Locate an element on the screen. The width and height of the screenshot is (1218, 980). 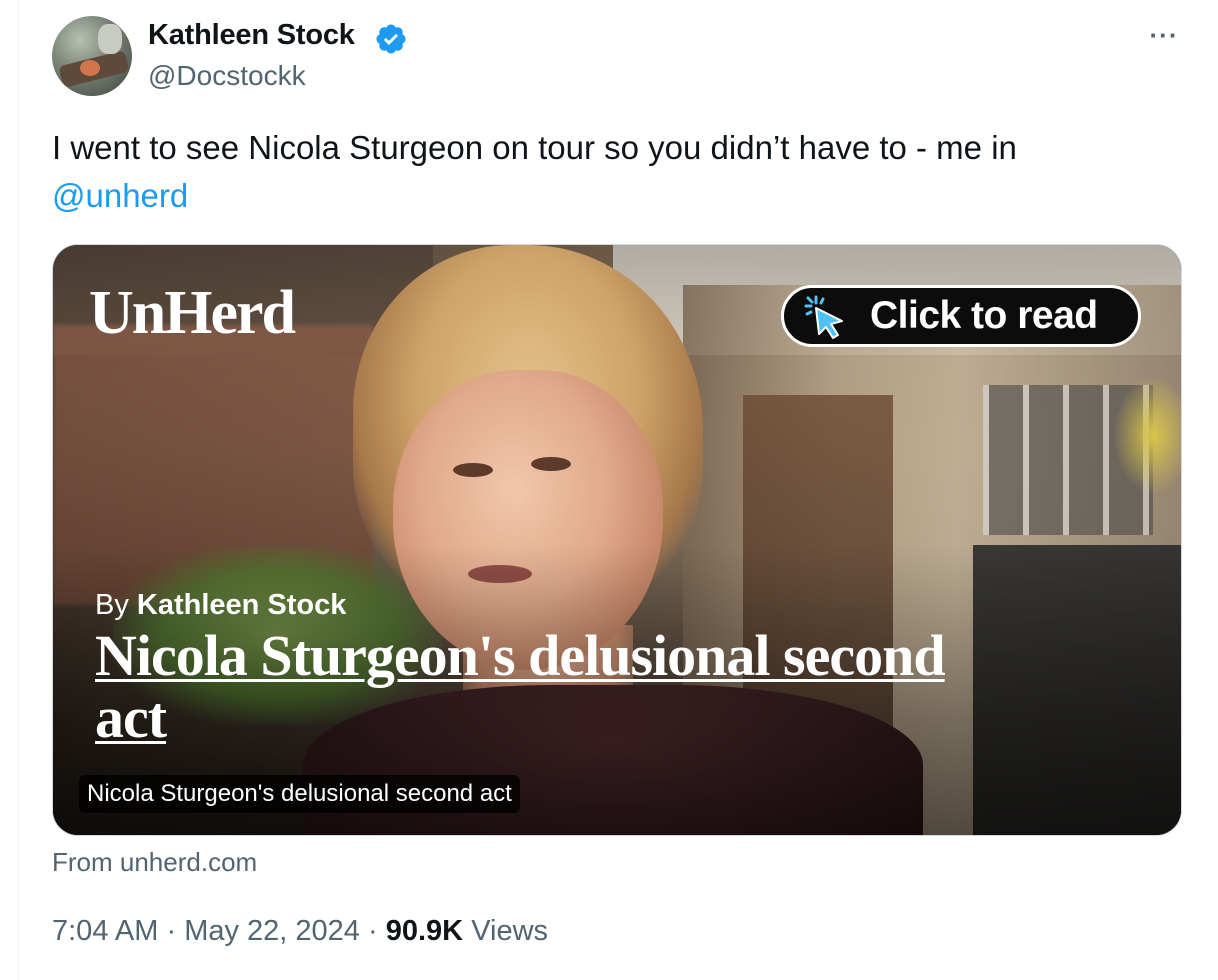
click-to-read-button: Click to read is located at coordinates (961, 316).